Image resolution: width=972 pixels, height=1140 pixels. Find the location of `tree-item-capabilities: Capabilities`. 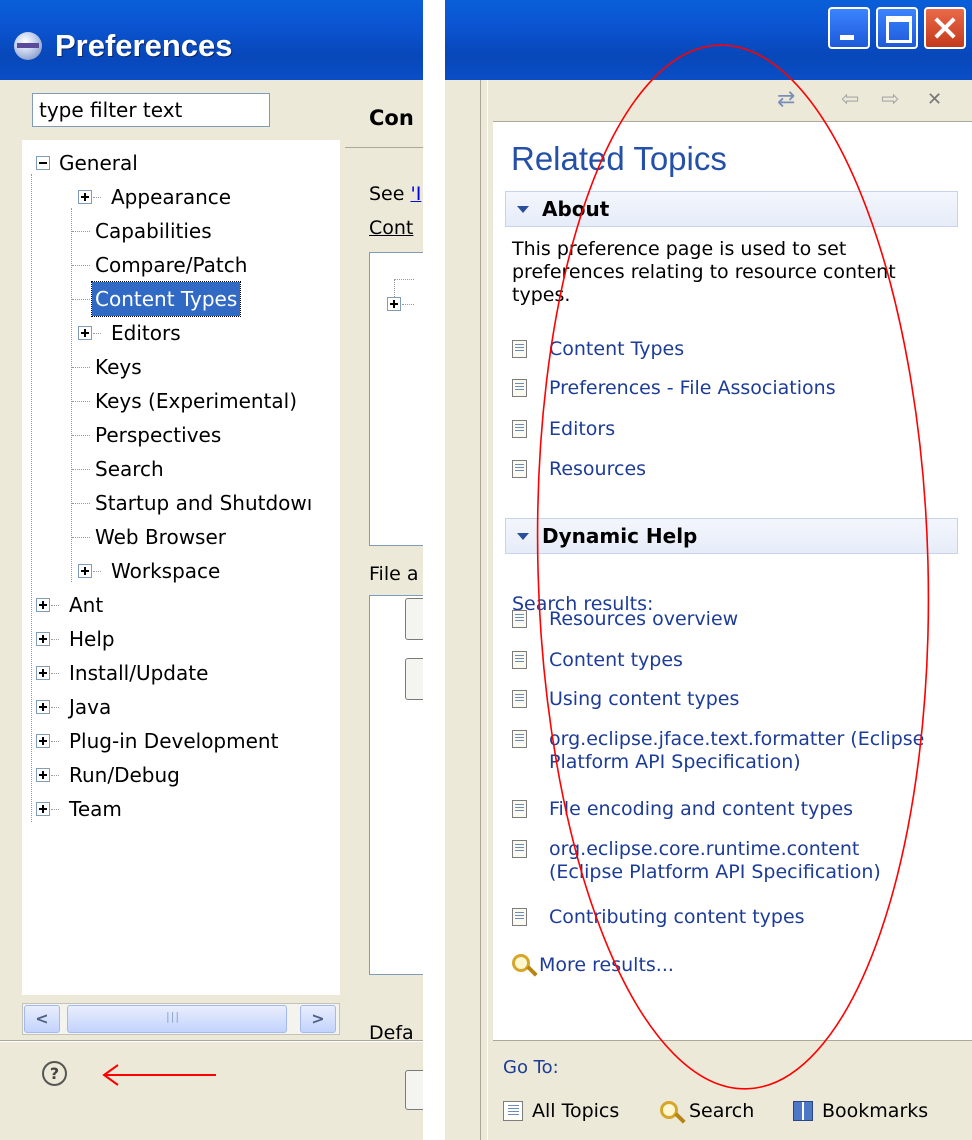

tree-item-capabilities: Capabilities is located at coordinates (143, 231).